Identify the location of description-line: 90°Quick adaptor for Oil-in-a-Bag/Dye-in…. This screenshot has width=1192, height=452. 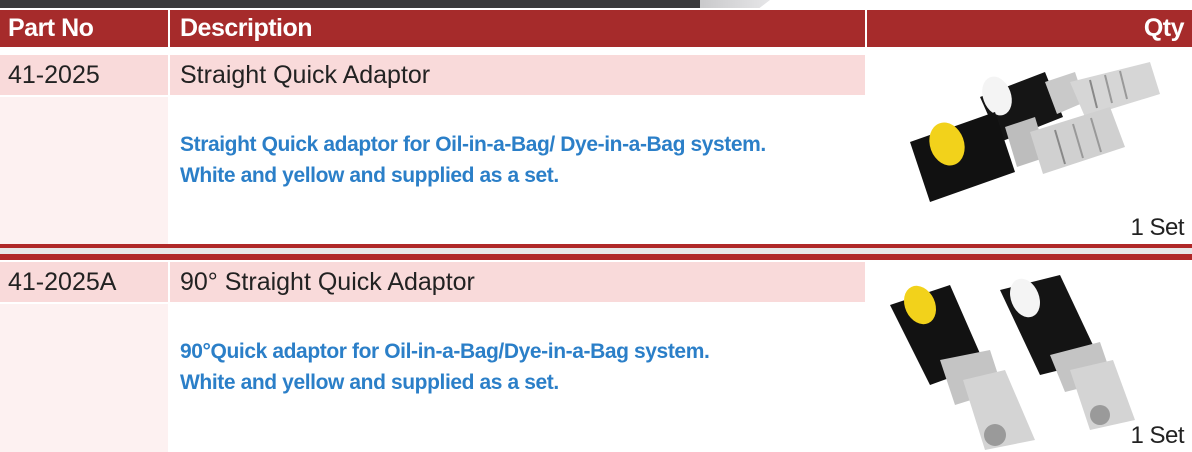
(445, 351).